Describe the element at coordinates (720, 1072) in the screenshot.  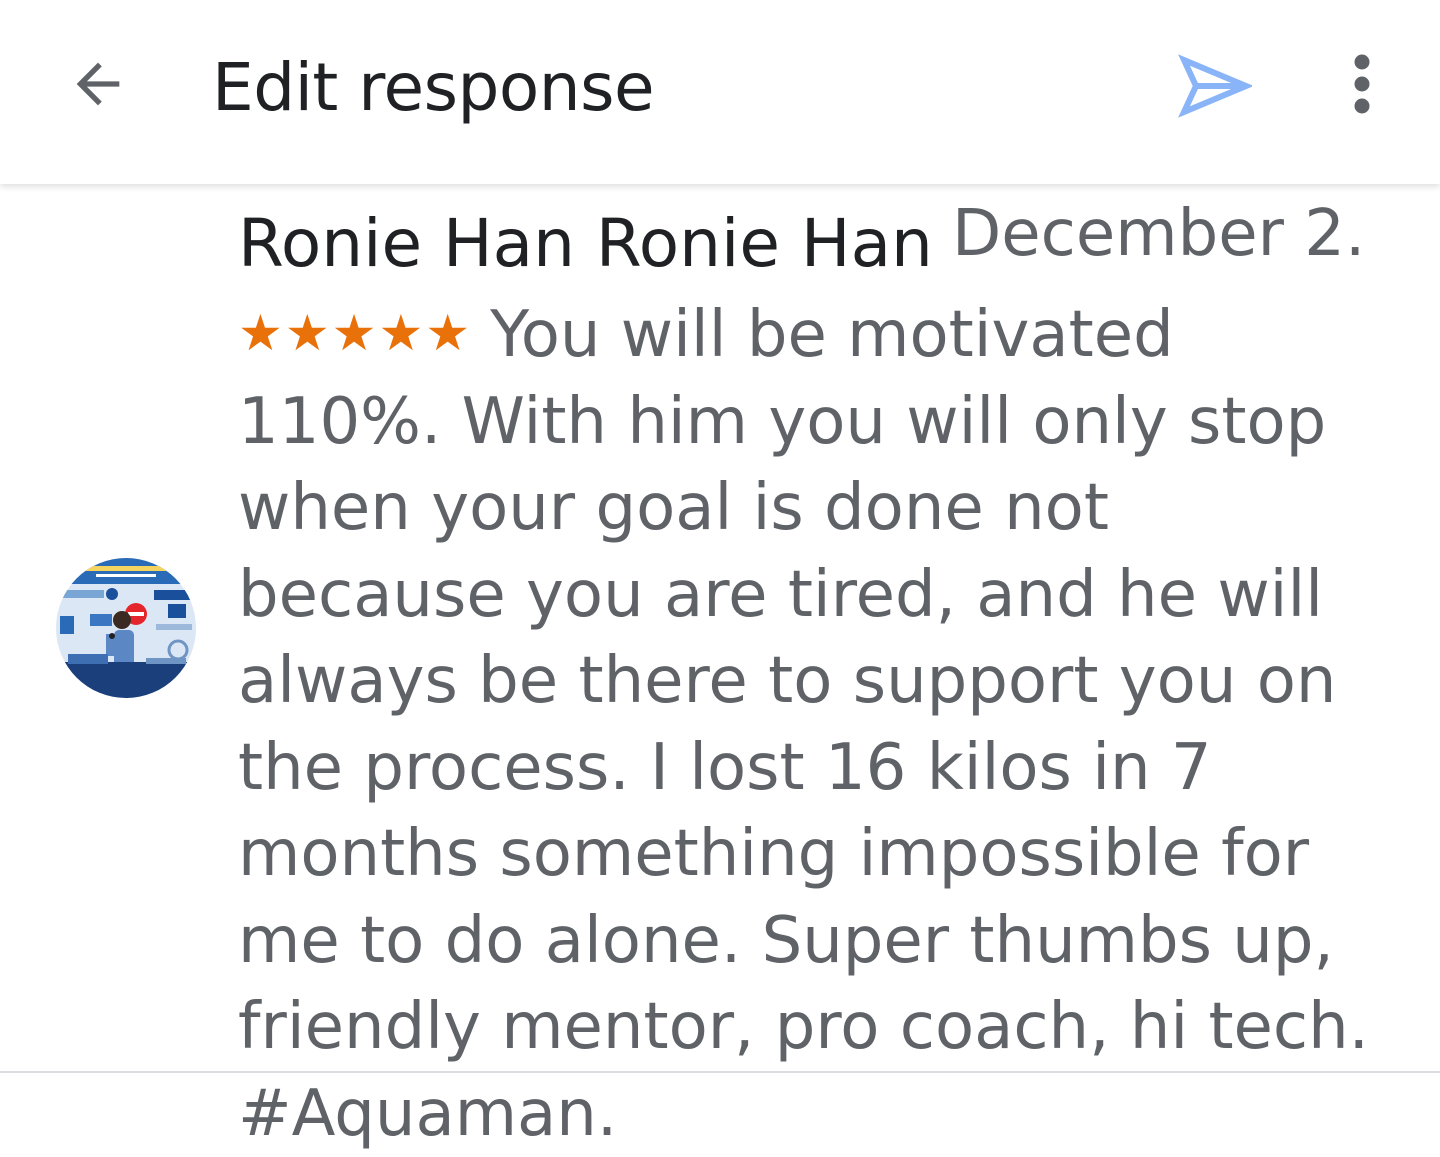
I see `divider` at that location.